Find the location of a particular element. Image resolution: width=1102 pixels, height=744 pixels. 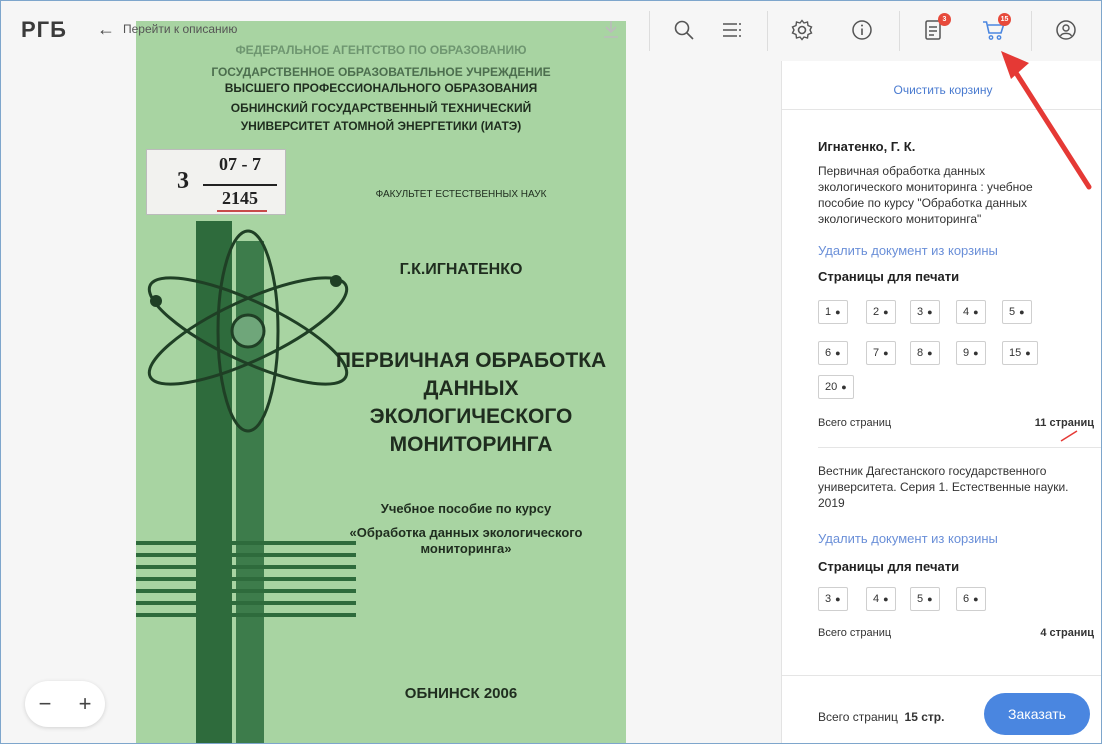

doc1-total-label: Всего страниц is located at coordinates (855, 423).